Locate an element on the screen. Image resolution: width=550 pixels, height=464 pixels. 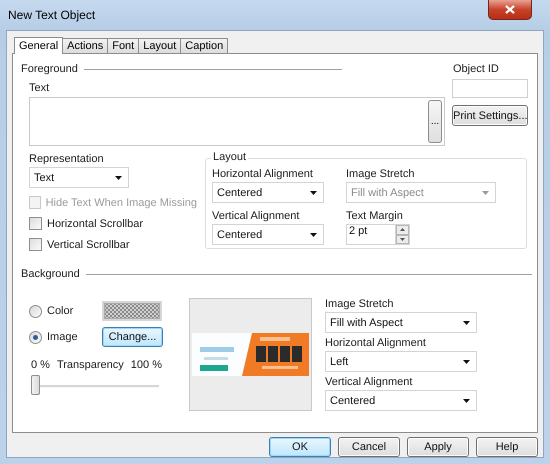
spinner-field: 2 pt is located at coordinates (378, 234).